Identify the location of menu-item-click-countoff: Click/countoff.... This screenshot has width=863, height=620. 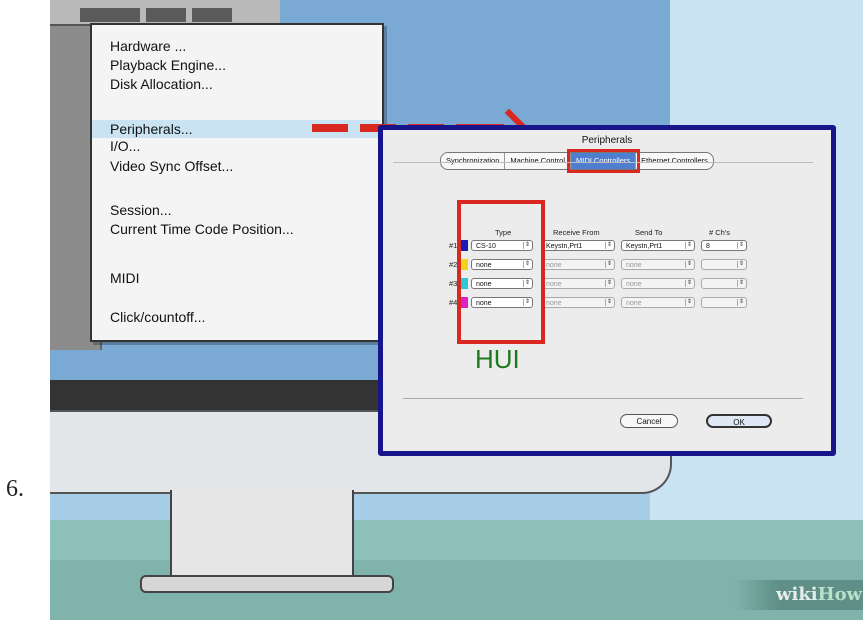
(157, 317).